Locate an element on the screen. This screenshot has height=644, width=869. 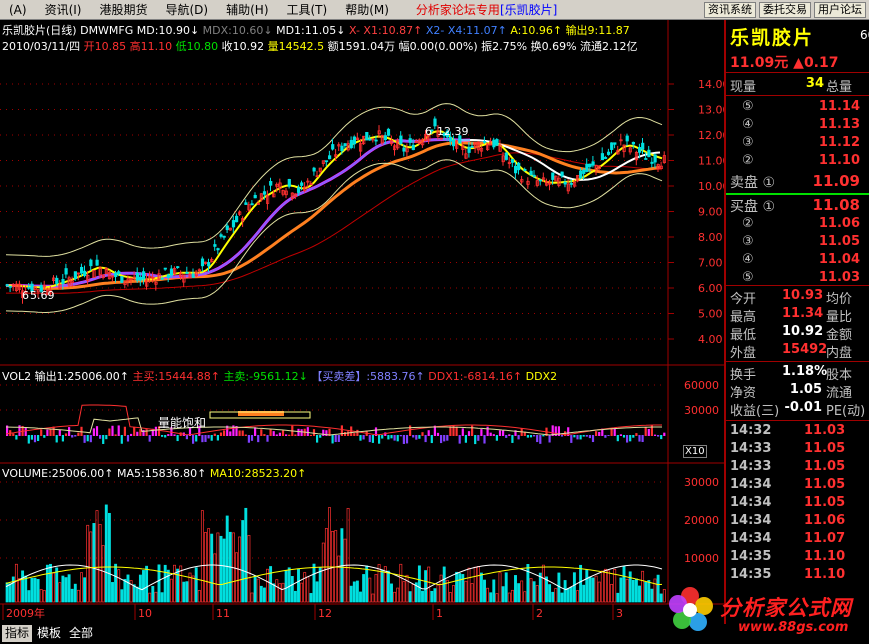
menu-item-news: 资讯(I) is located at coordinates (63, 10).